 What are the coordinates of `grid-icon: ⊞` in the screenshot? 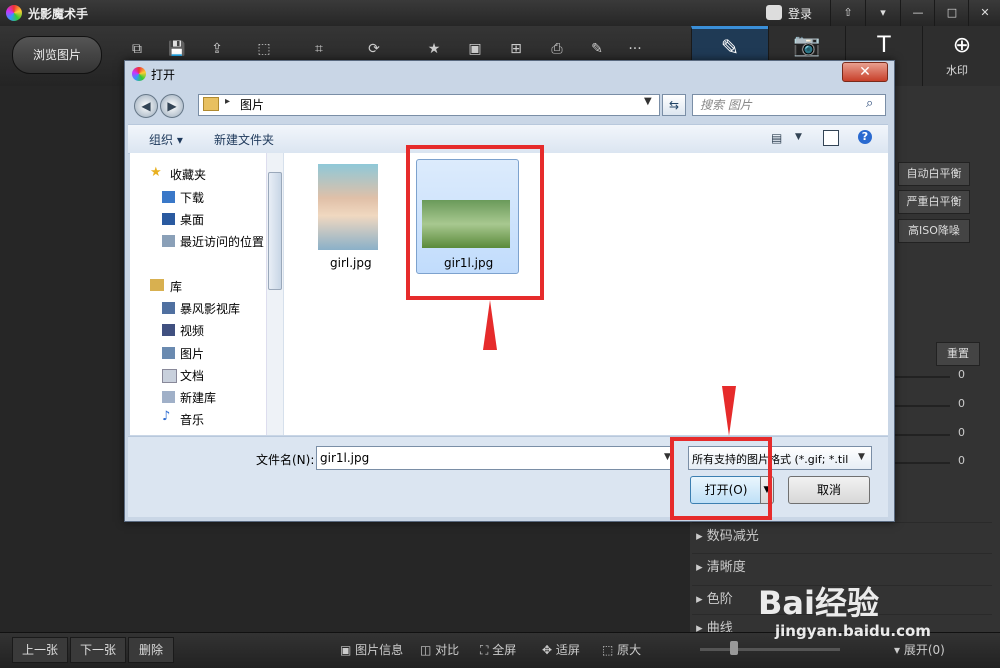 It's located at (516, 49).